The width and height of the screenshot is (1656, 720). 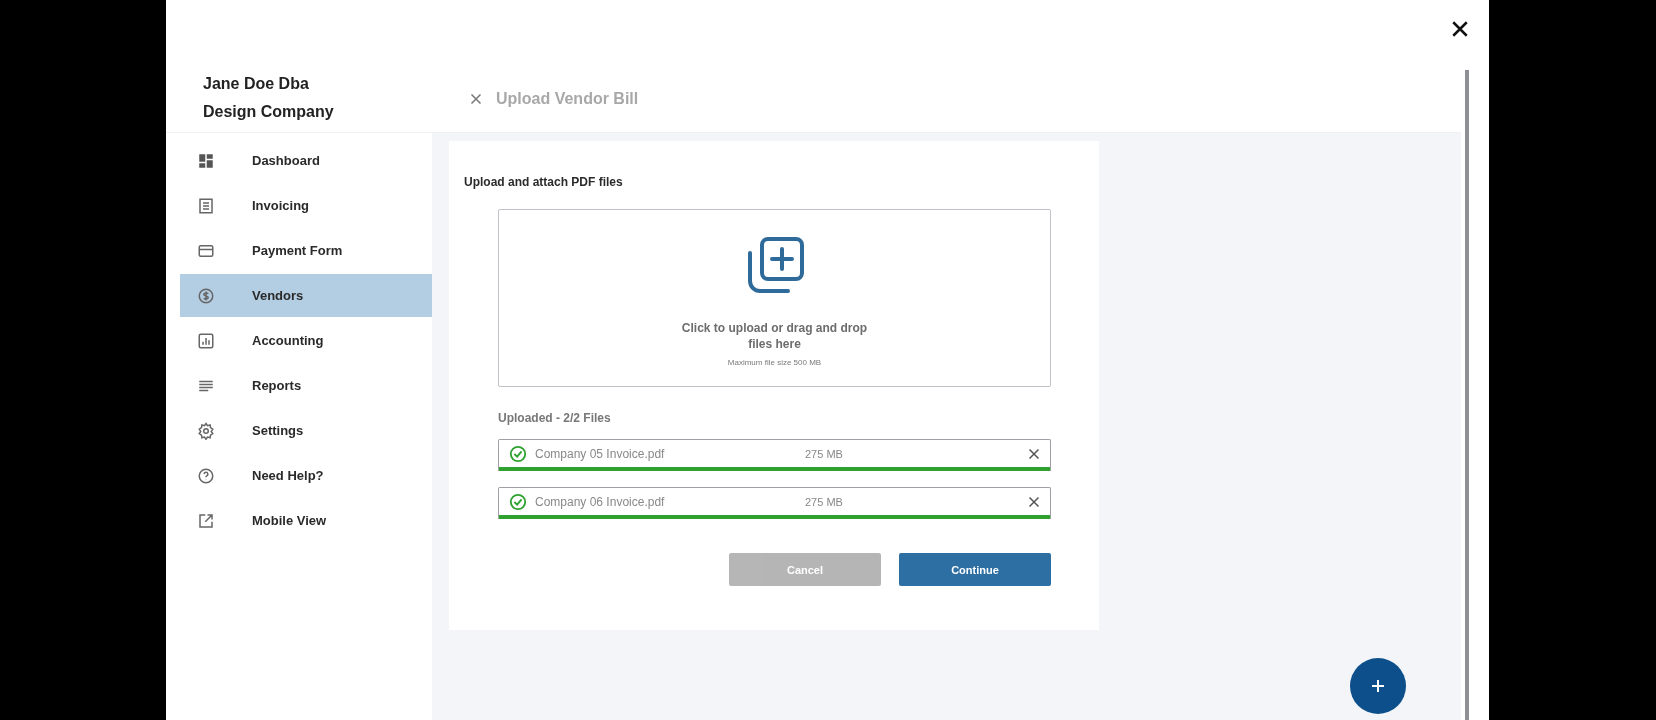 I want to click on sidebar-item-label: Accounting, so click(x=288, y=340).